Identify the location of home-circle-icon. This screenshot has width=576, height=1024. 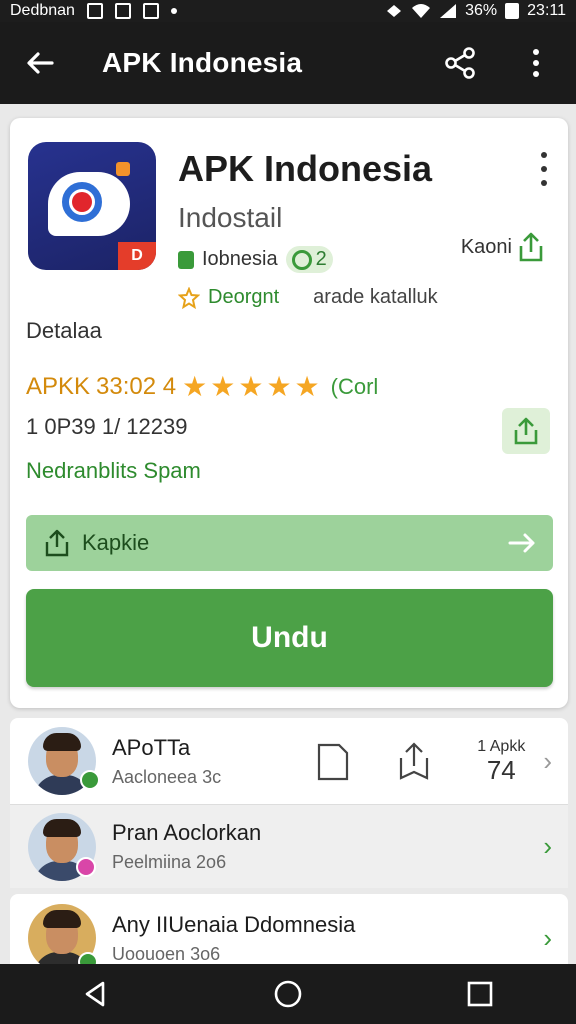
(288, 994).